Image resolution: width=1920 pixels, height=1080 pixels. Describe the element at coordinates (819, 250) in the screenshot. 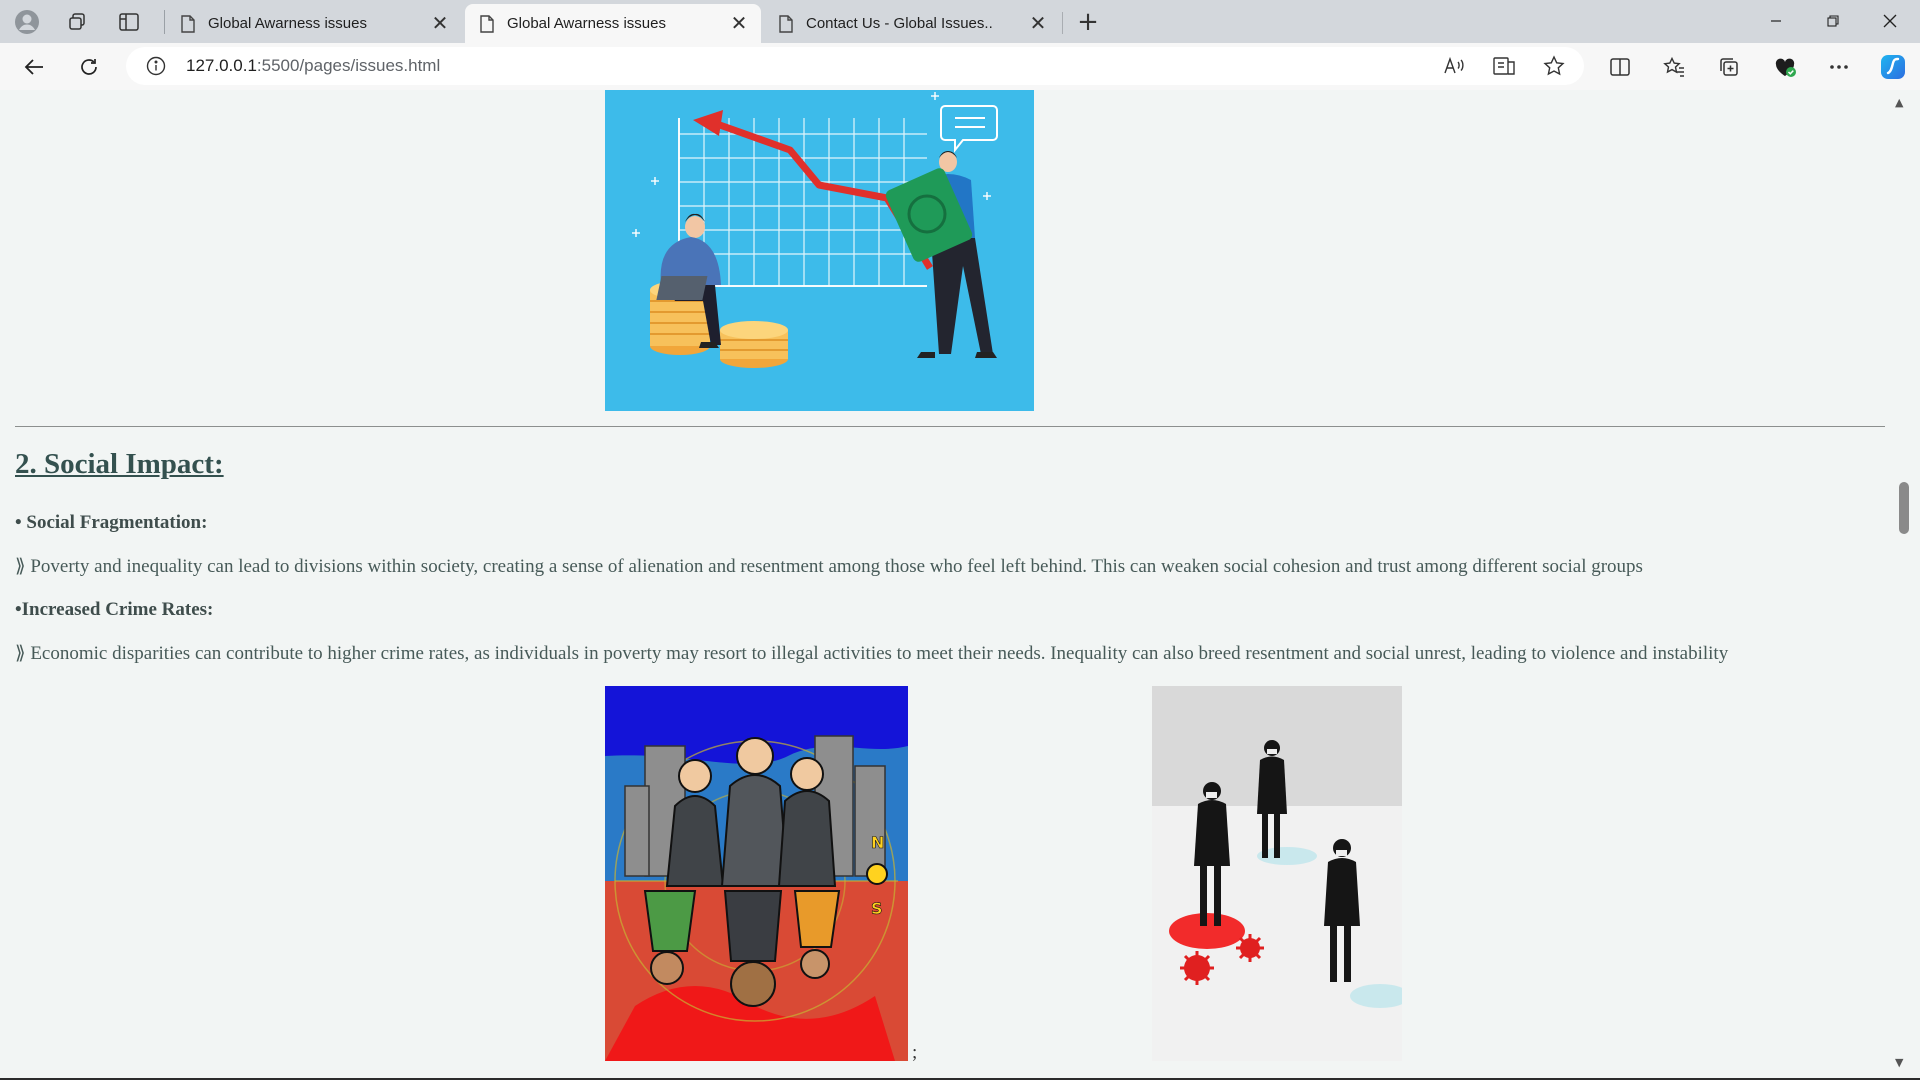

I see `economic-chart-illustration` at that location.